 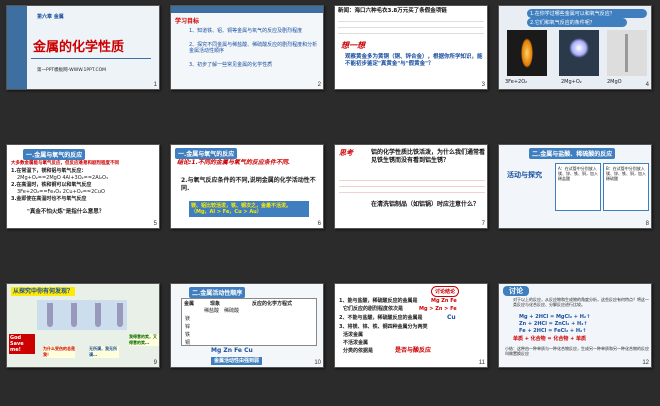 What do you see at coordinates (232, 311) in the screenshot?
I see `sub-h2so4: 稀硫酸` at bounding box center [232, 311].